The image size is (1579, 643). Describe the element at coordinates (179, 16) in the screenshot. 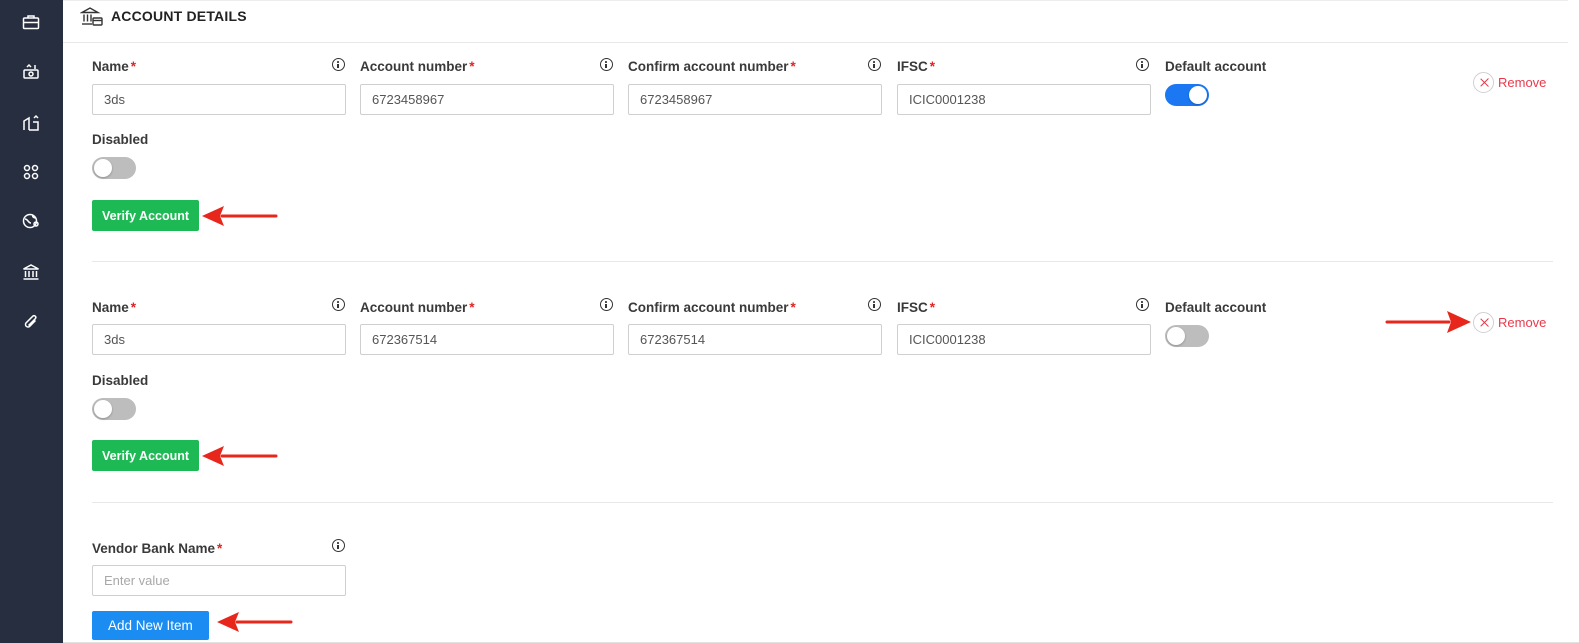

I see `section-title: ACCOUNT DETAILS` at that location.